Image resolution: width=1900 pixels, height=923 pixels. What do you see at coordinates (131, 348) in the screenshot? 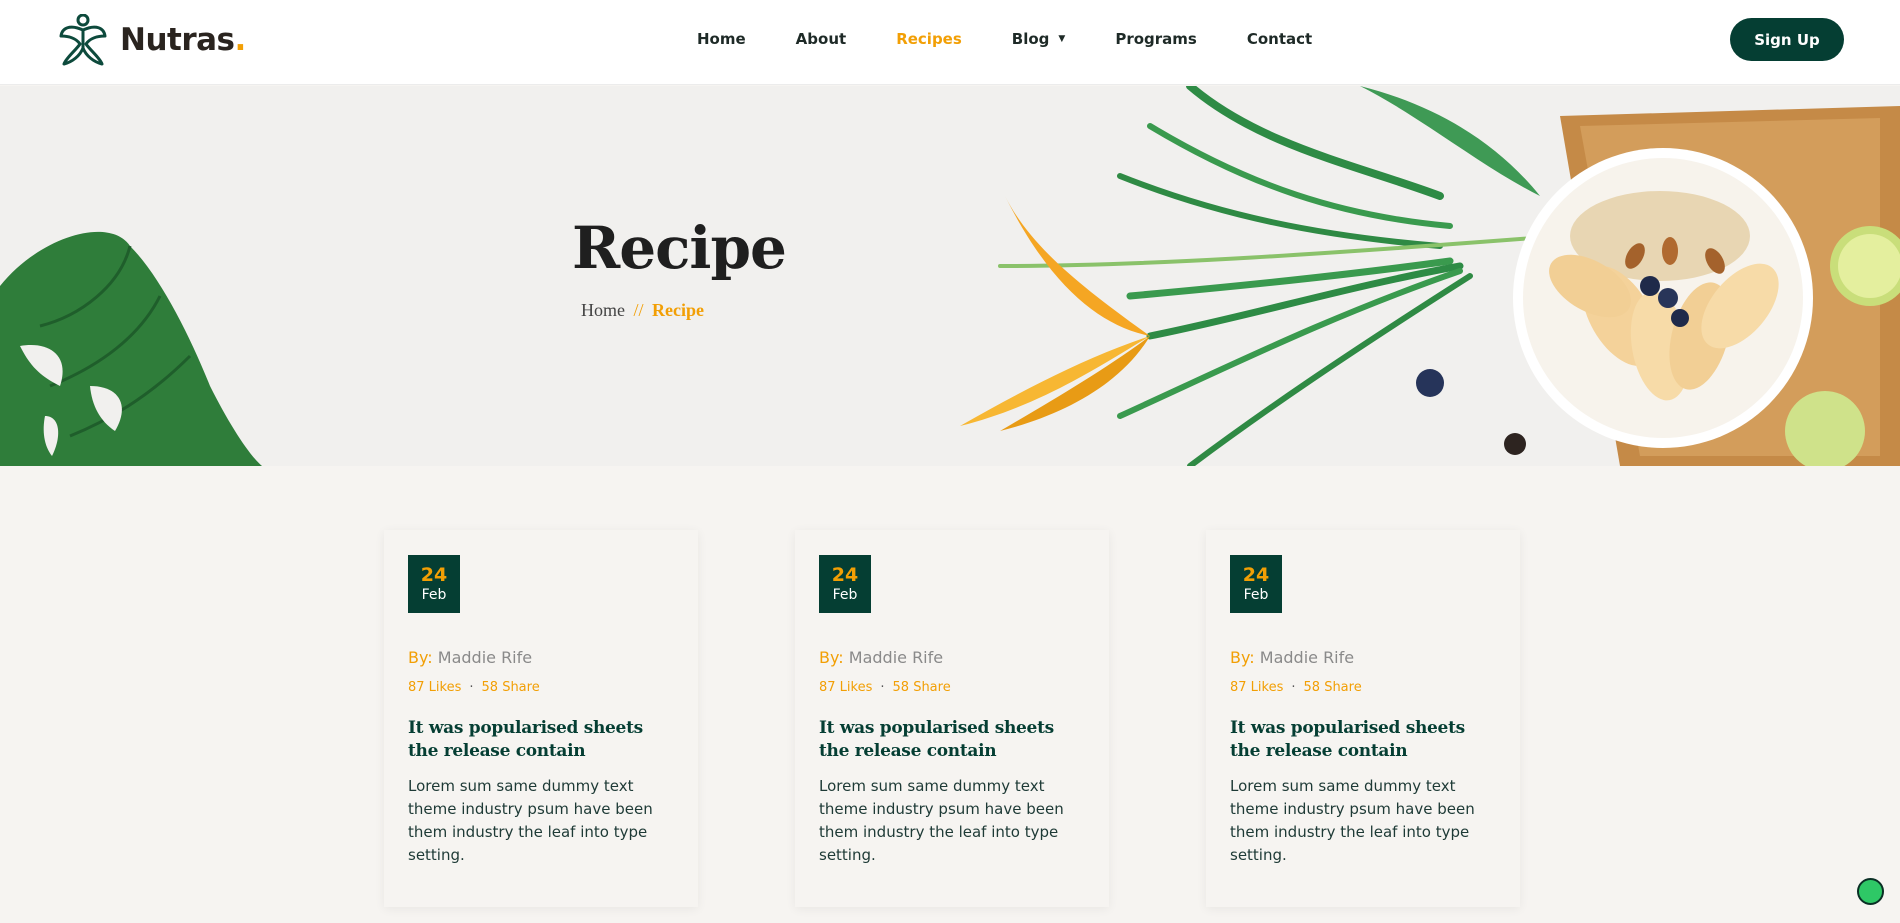
I see `monstera-leaf-illustration` at bounding box center [131, 348].